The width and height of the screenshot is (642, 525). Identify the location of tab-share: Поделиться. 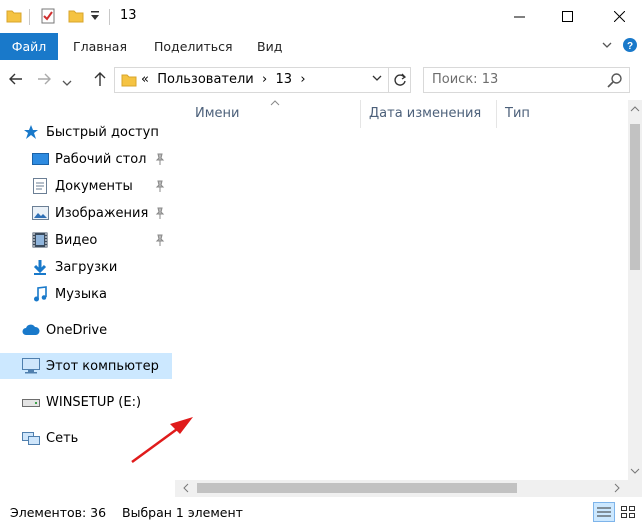
(193, 46).